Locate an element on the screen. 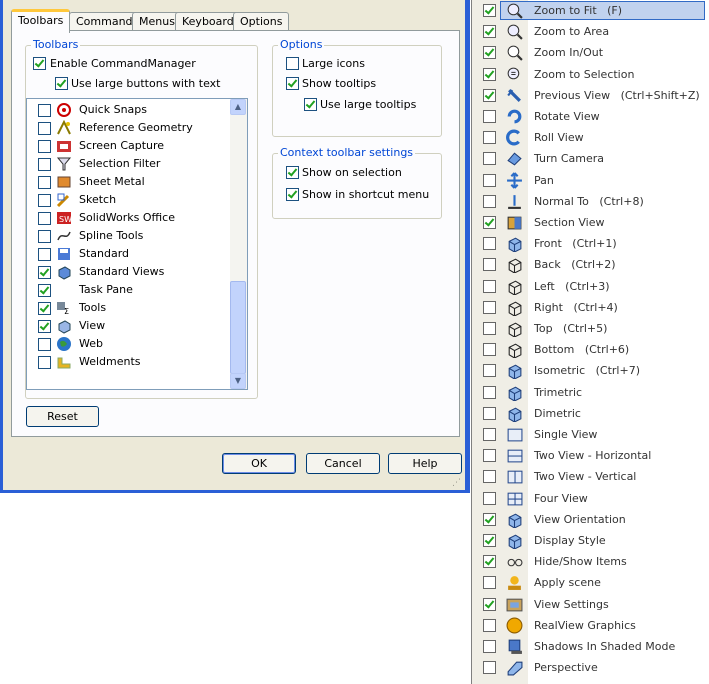  enable-commandmanager-checkbox is located at coordinates (39, 63).